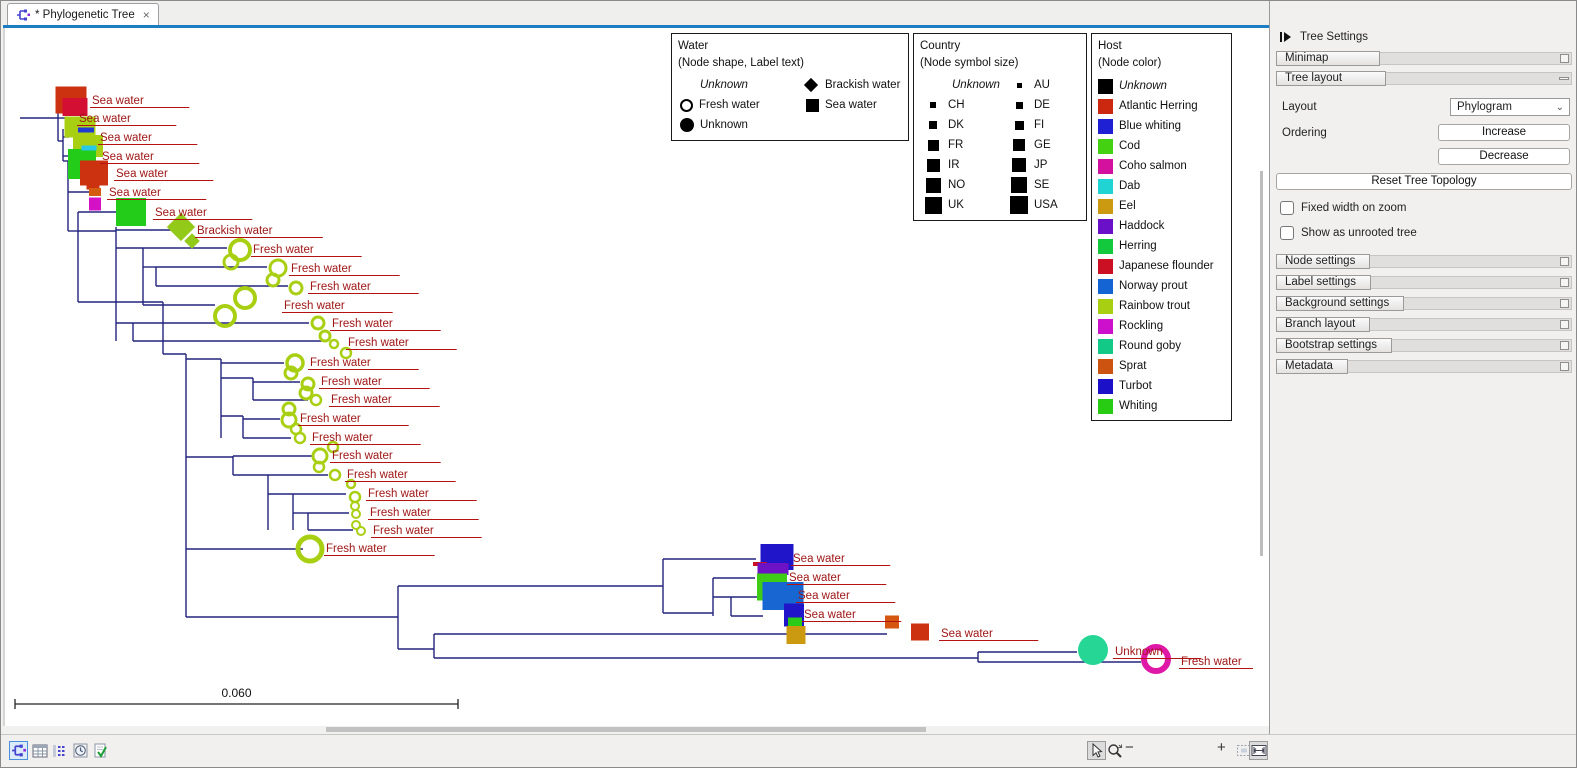 The image size is (1577, 768). What do you see at coordinates (1312, 366) in the screenshot?
I see `section-label: Metadata` at bounding box center [1312, 366].